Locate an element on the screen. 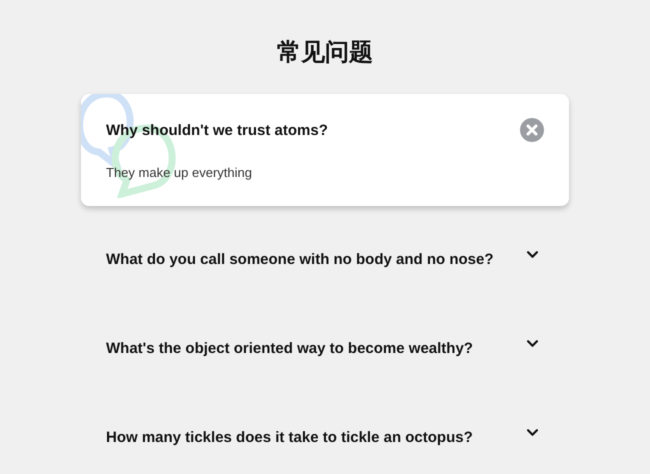 Image resolution: width=650 pixels, height=474 pixels. close-button is located at coordinates (532, 130).